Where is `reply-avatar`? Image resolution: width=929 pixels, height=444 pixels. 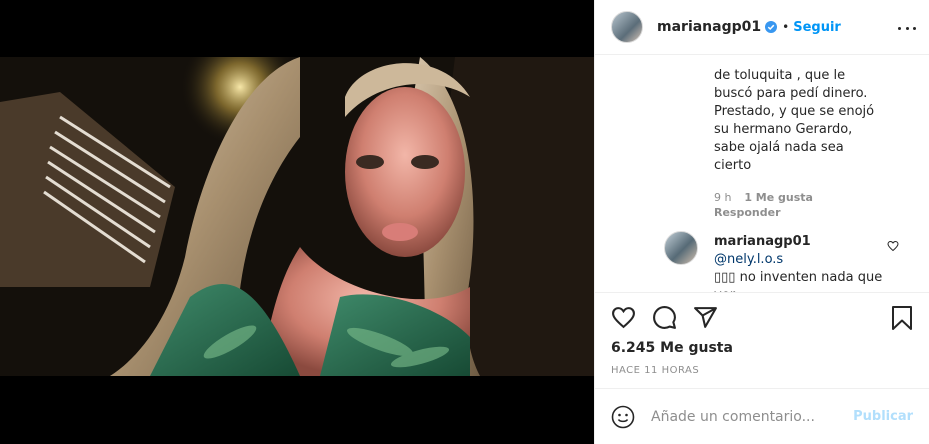 reply-avatar is located at coordinates (681, 248).